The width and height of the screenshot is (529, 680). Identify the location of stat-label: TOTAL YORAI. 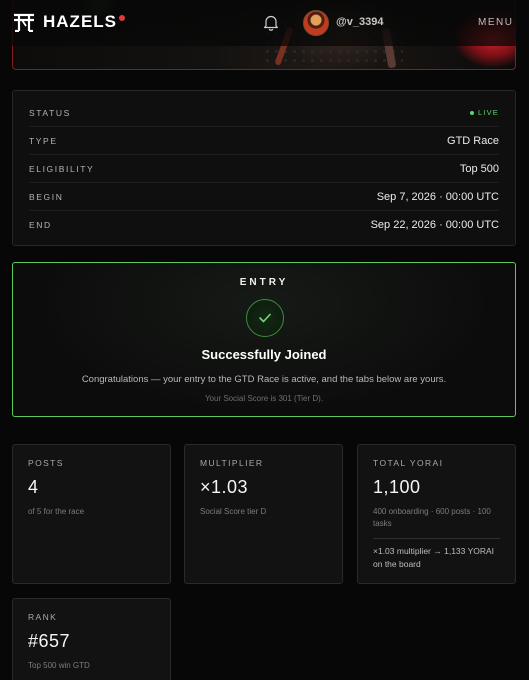
(408, 463).